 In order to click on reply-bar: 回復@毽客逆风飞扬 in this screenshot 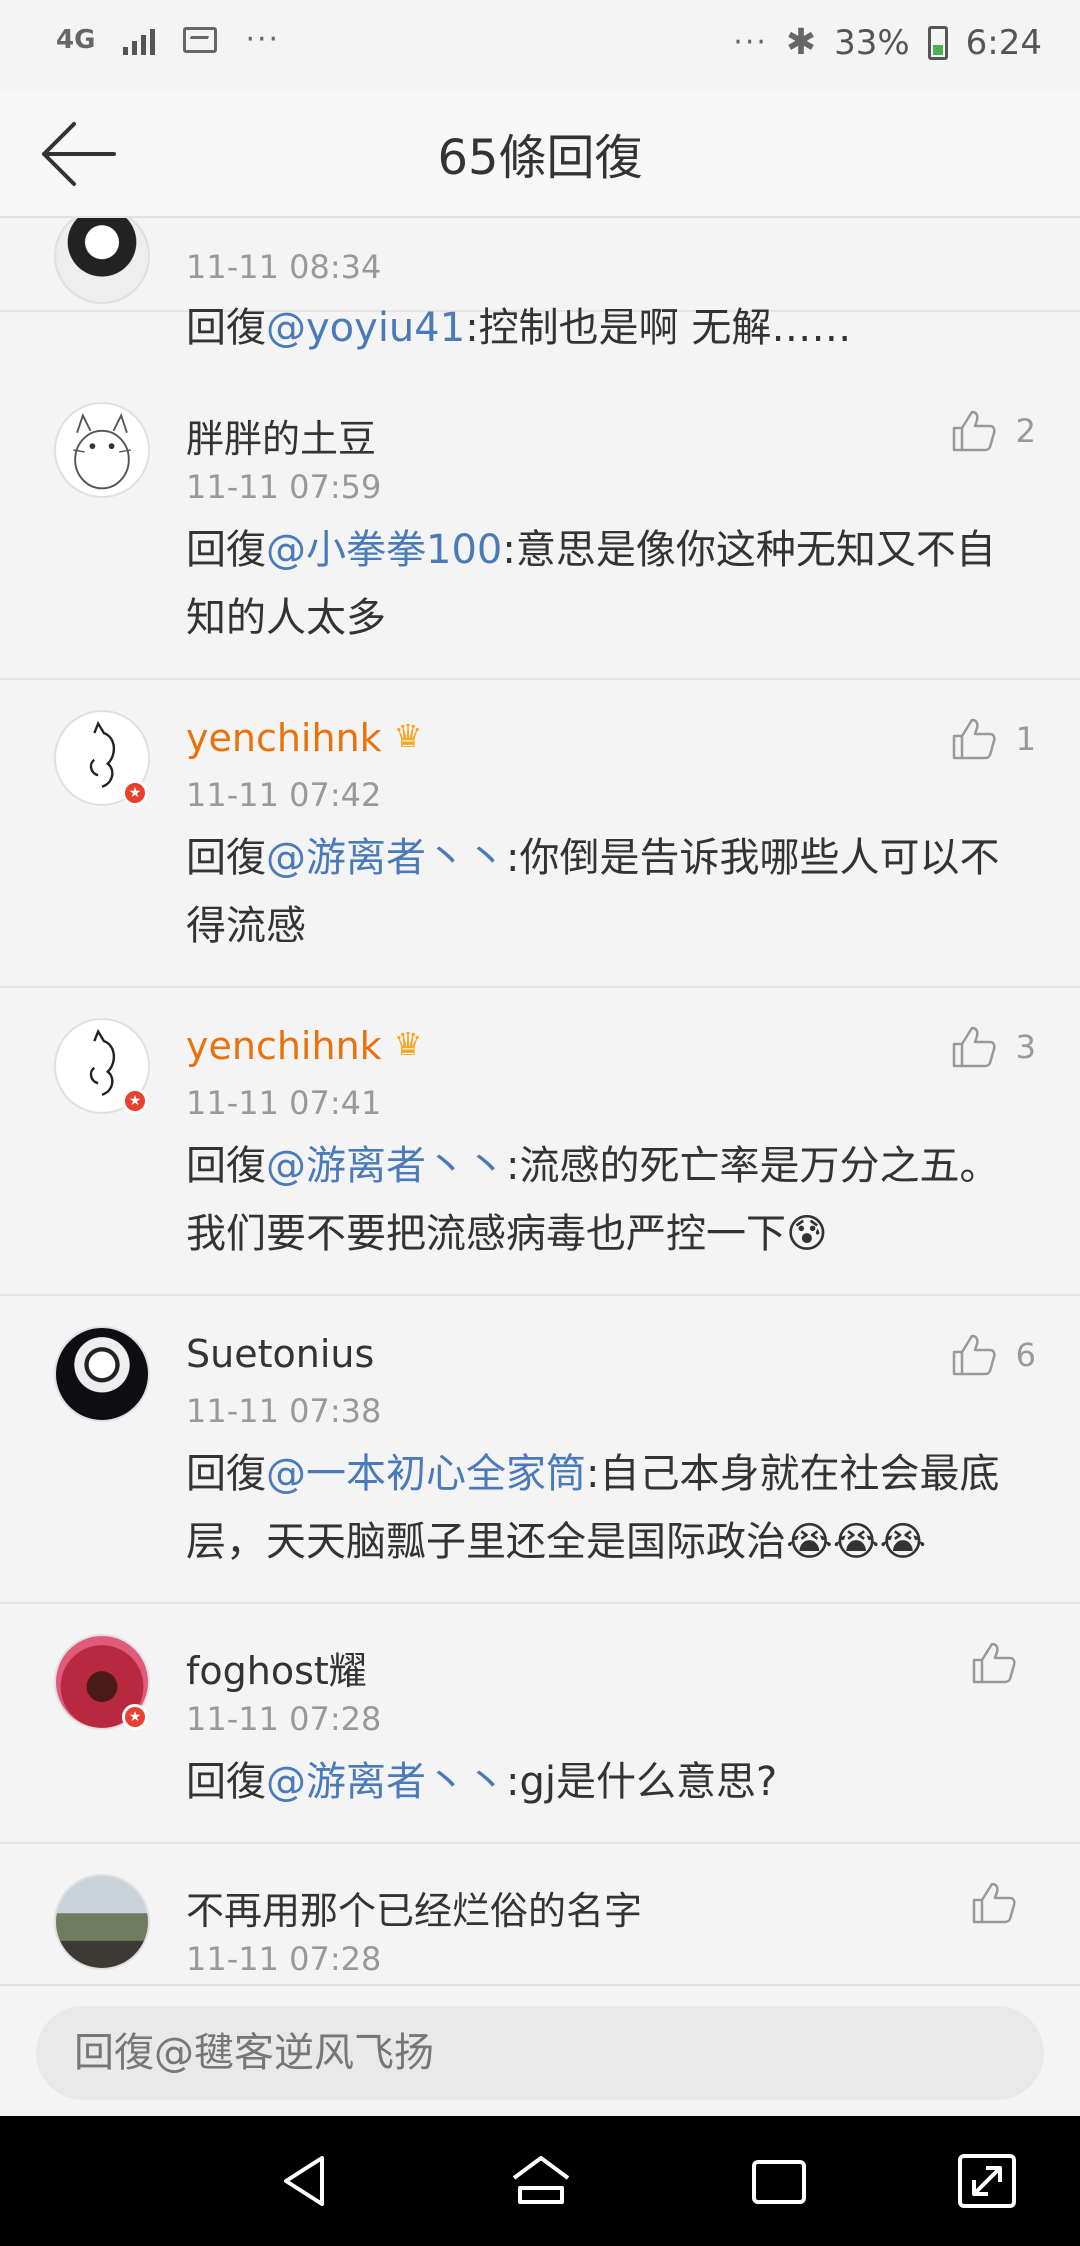, I will do `click(540, 2051)`.